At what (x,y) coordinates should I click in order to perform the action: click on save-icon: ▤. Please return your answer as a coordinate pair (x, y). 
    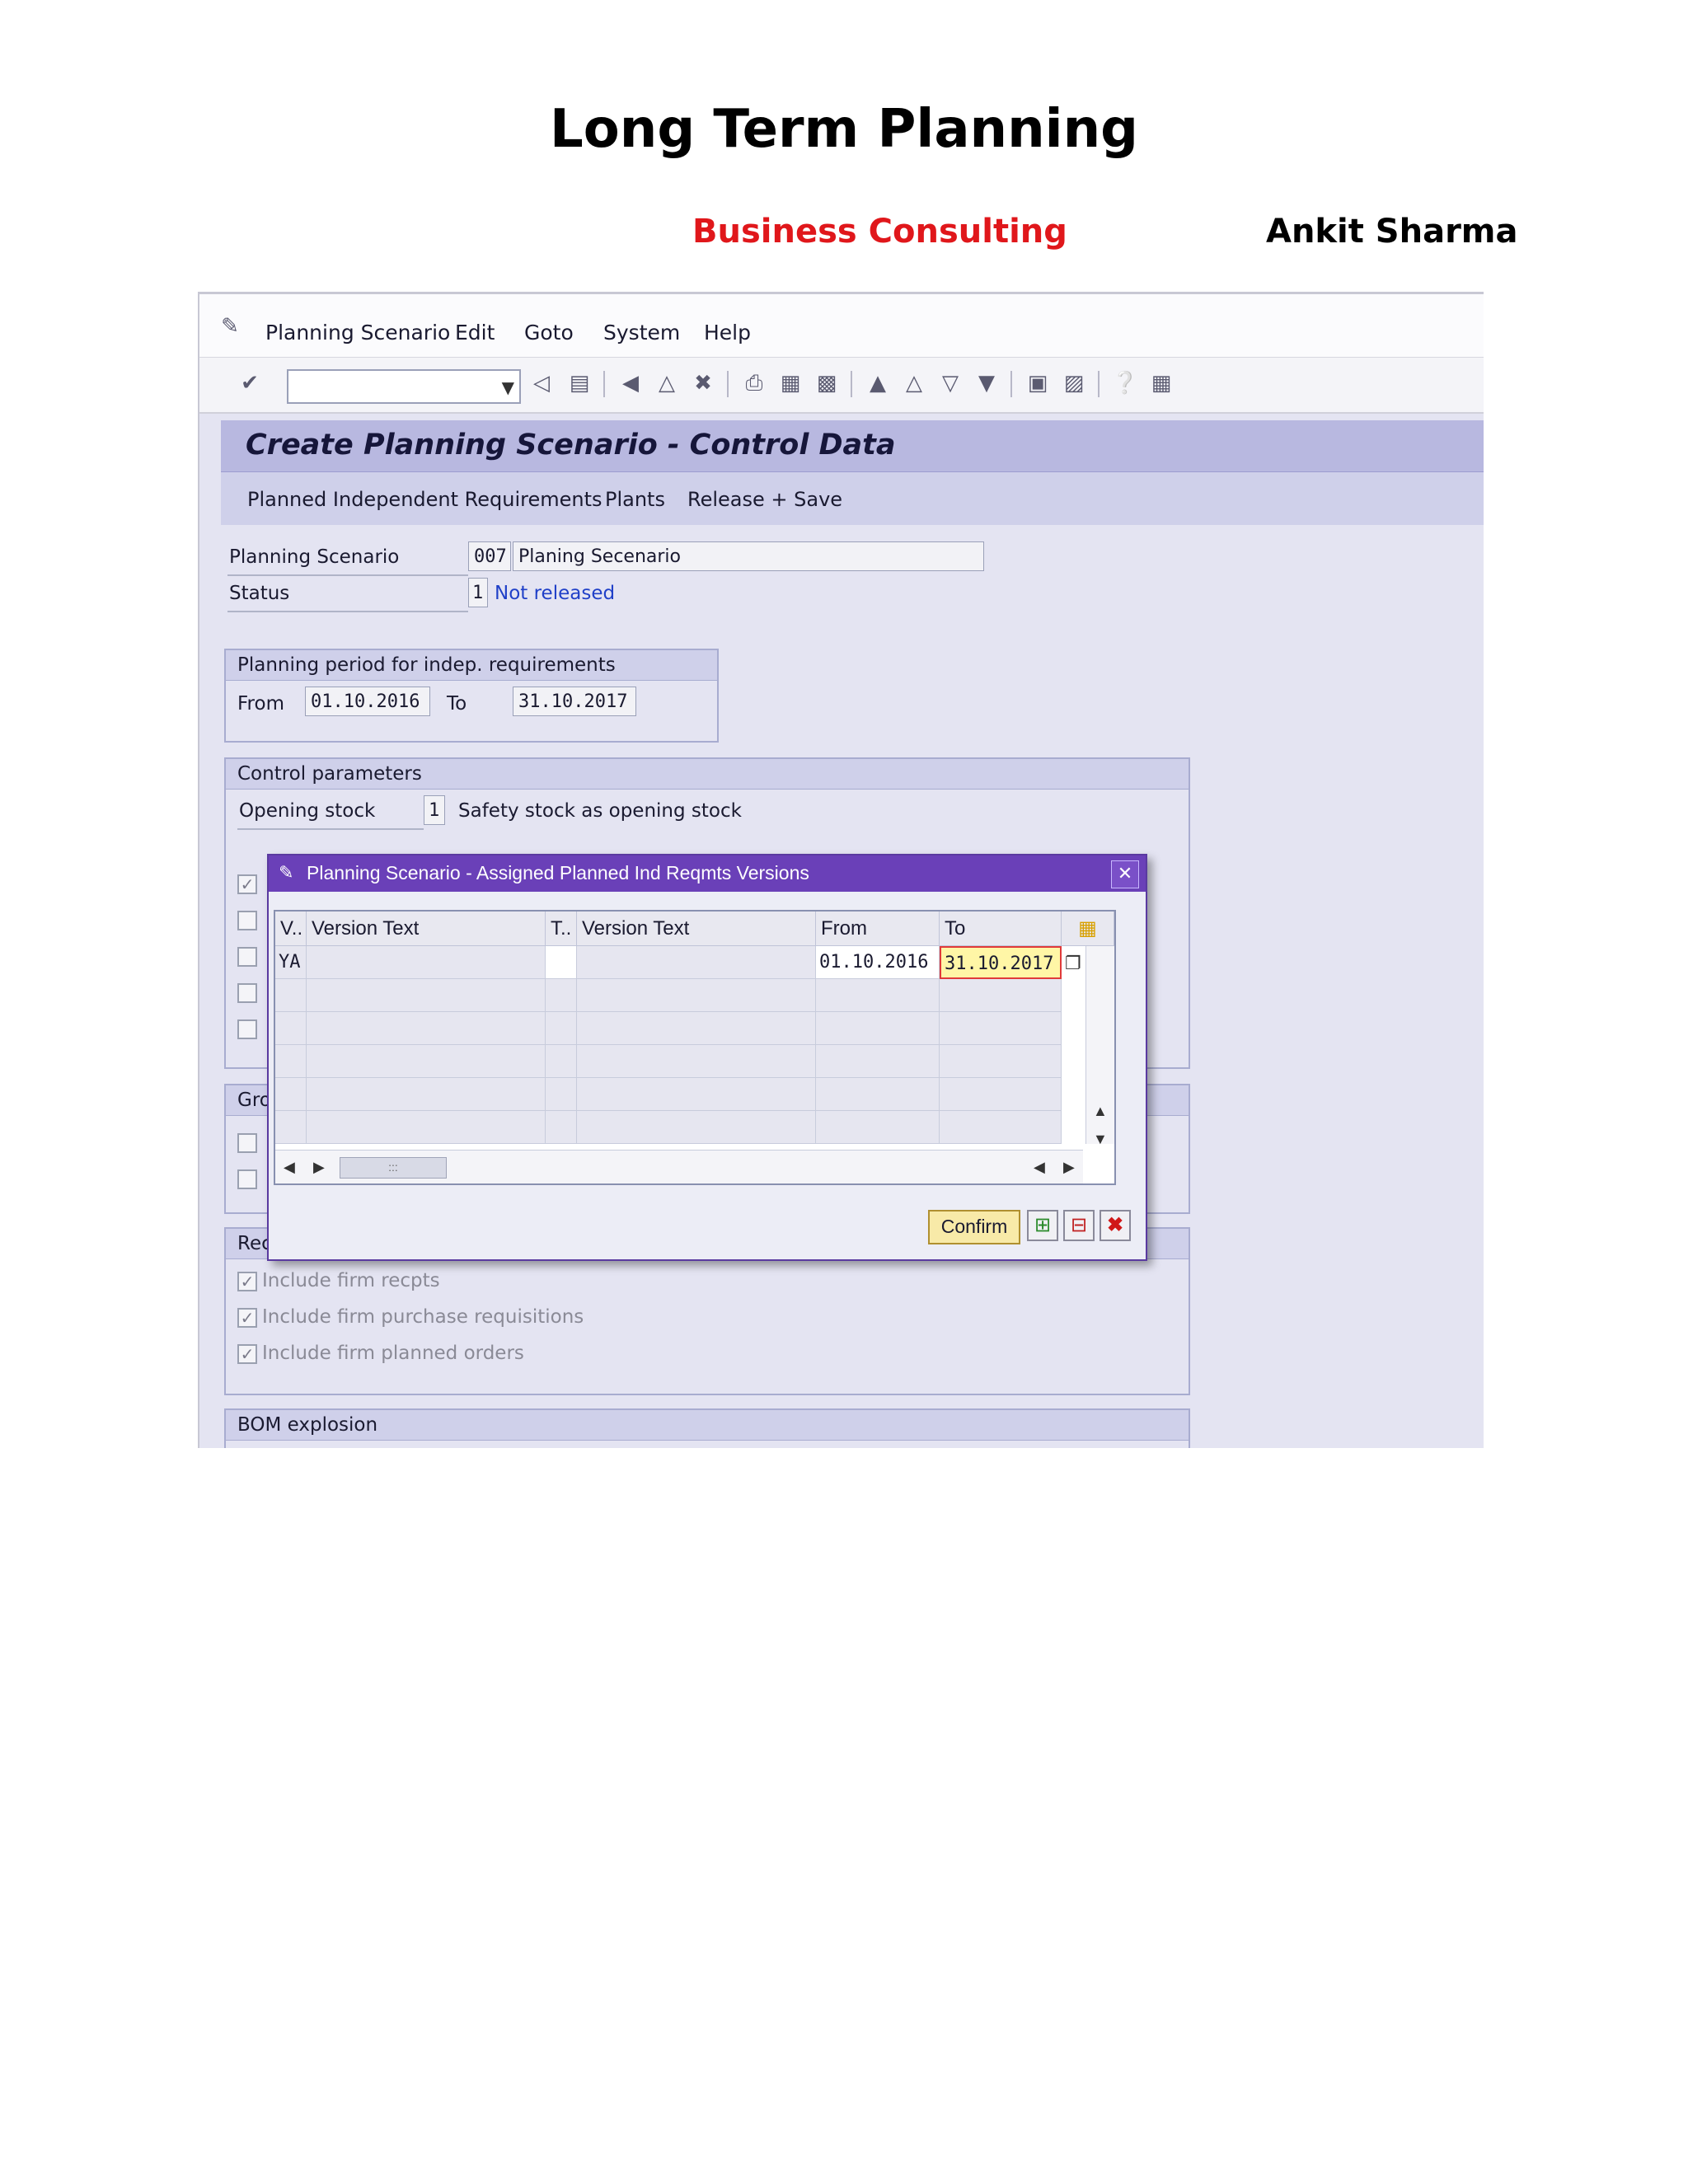
    Looking at the image, I should click on (579, 383).